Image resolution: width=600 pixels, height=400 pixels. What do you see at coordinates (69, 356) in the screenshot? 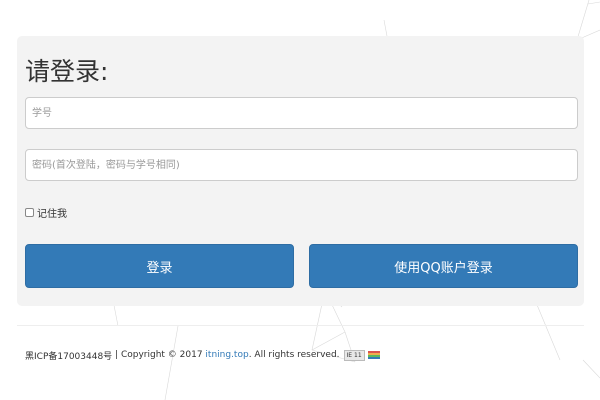
I see `icp-text: 黑ICP备17003448号` at bounding box center [69, 356].